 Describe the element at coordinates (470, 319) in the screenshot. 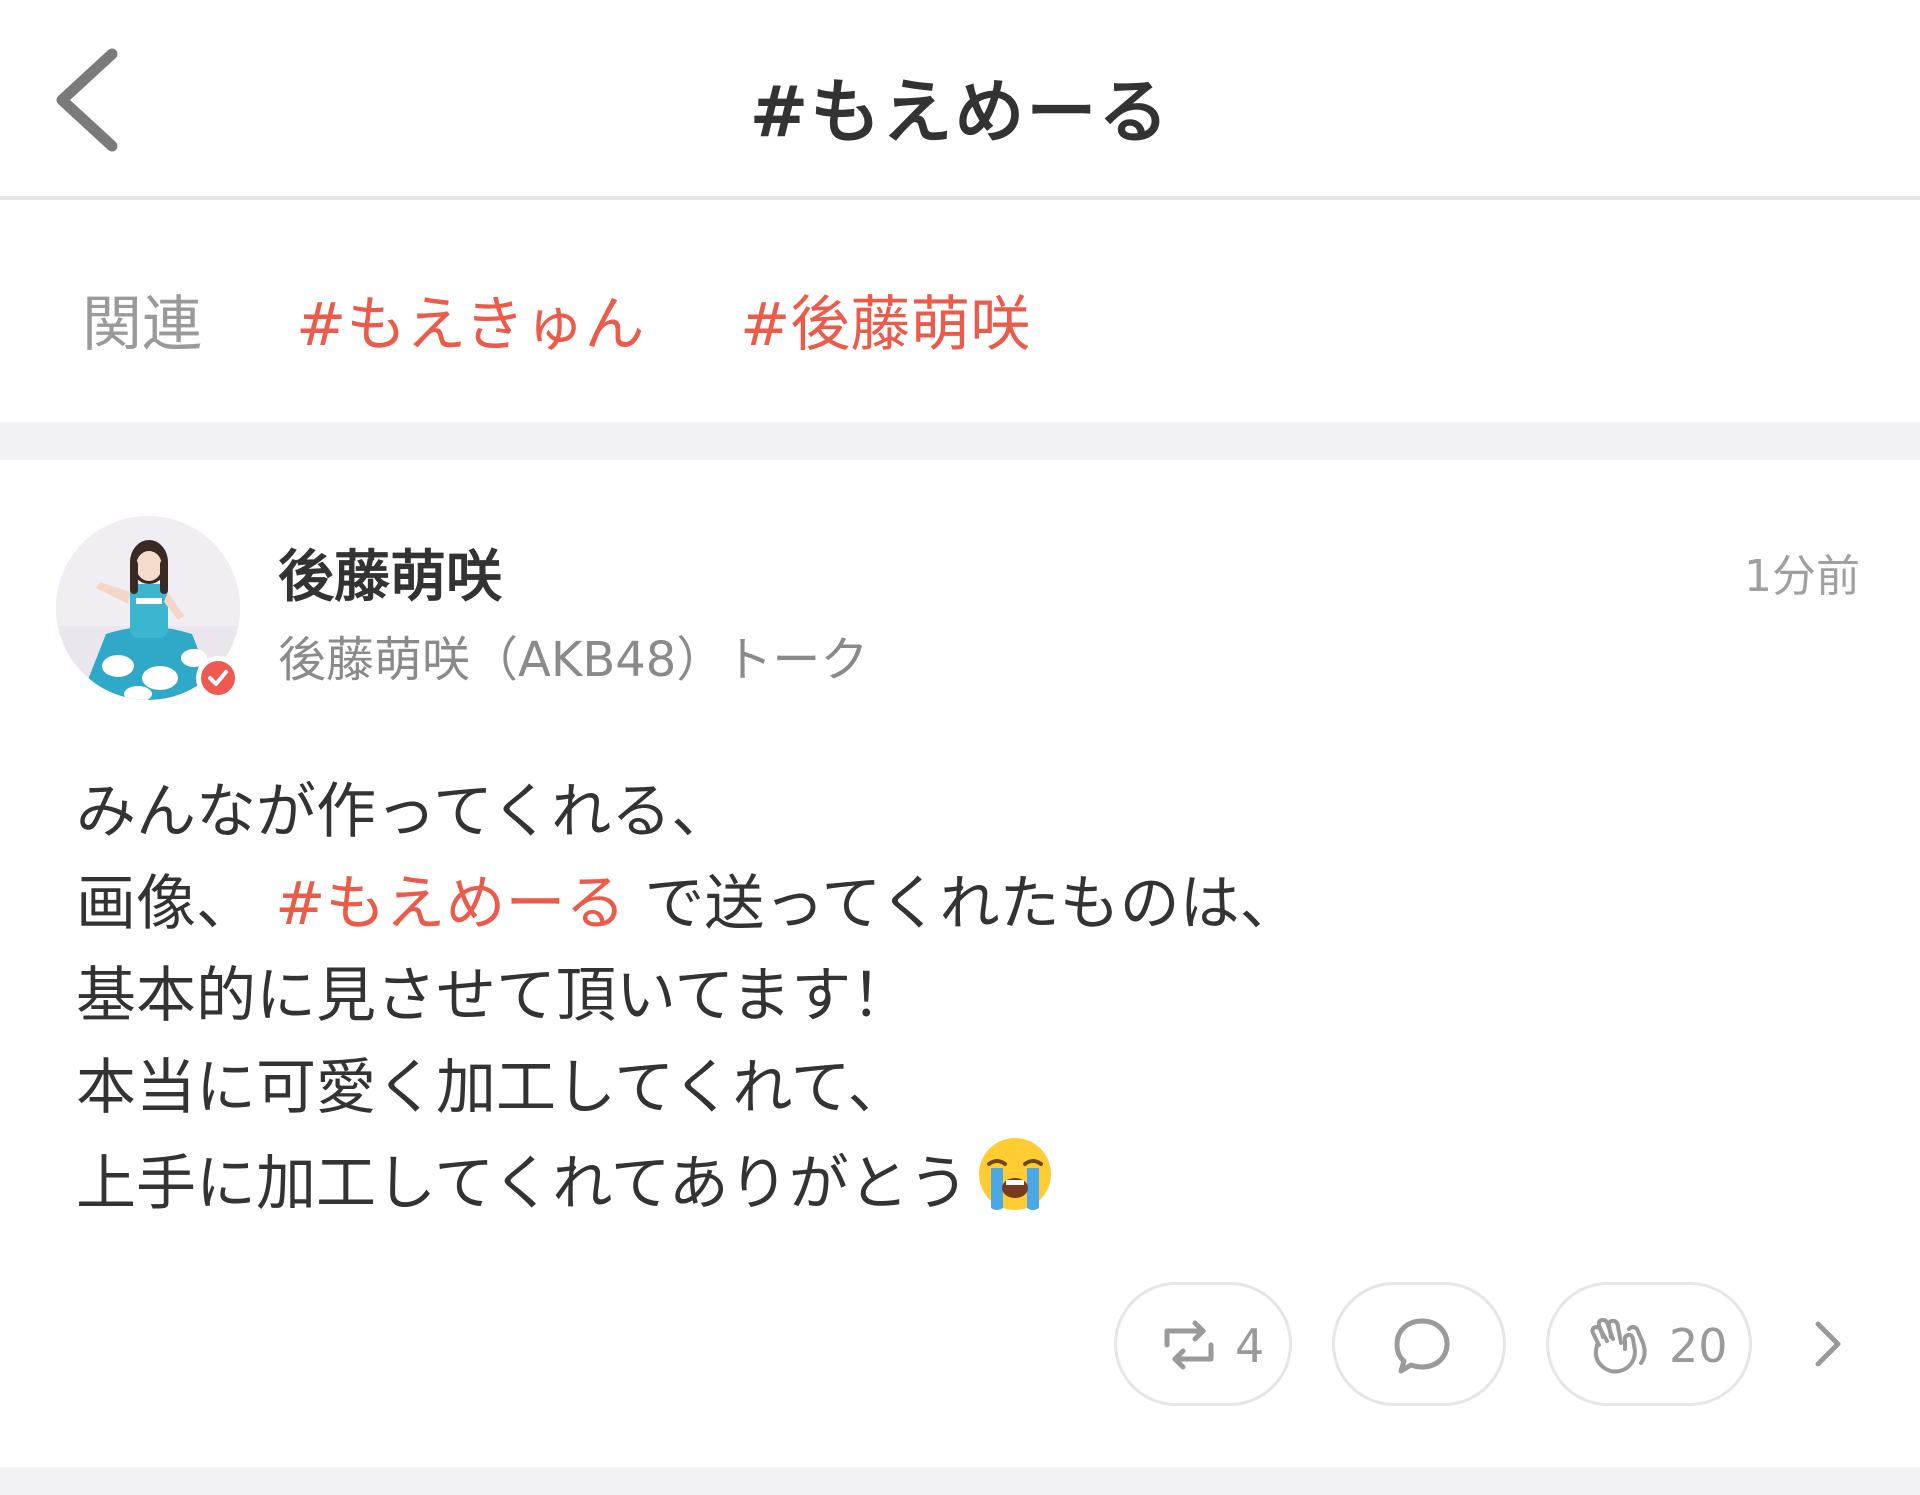

I see `related-tag-moekyun: #もえきゅん` at that location.